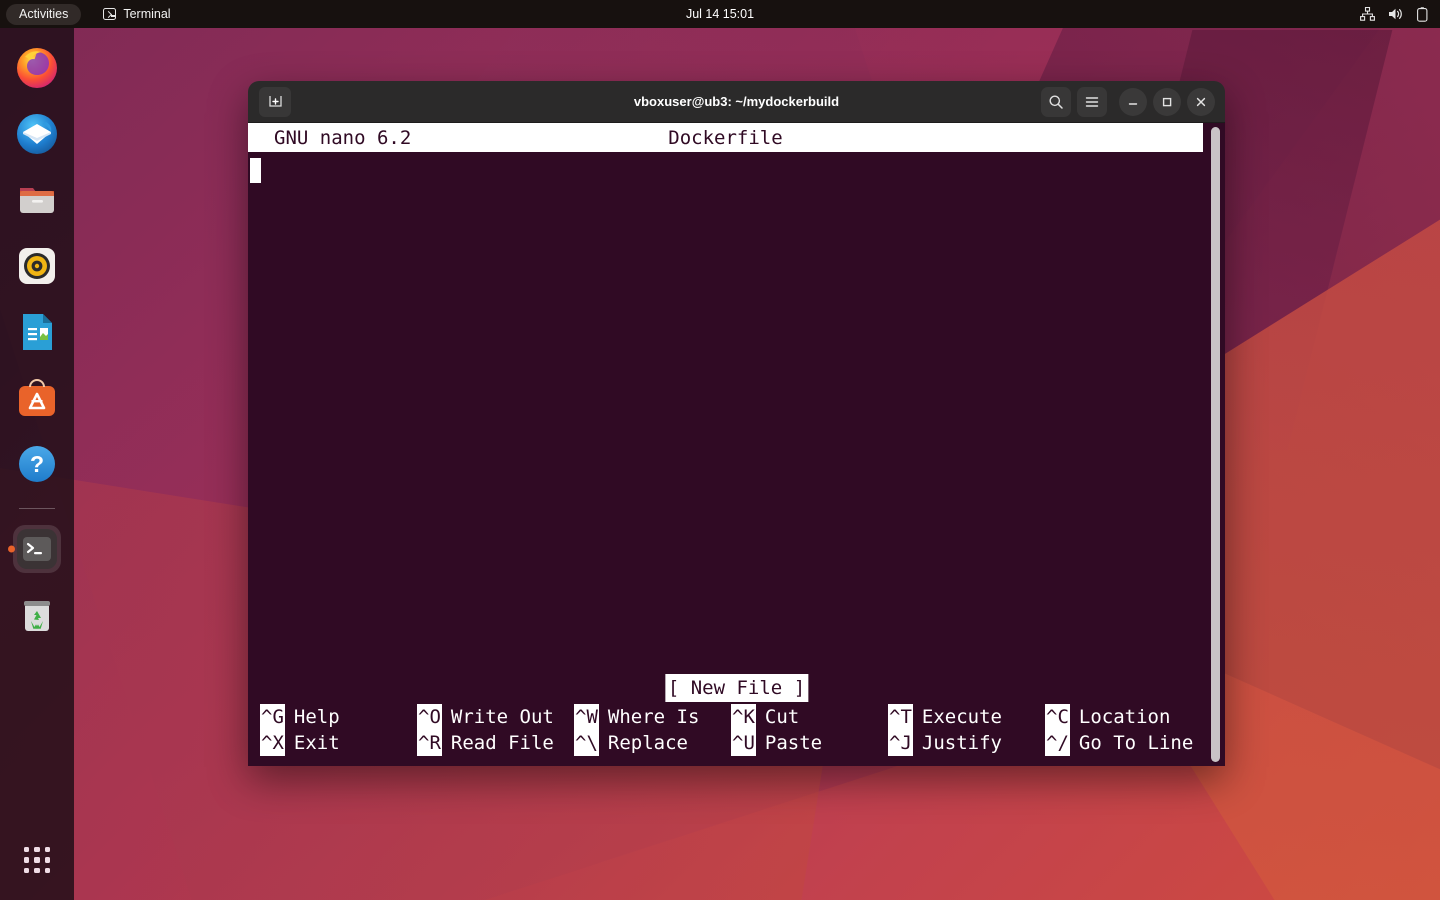 The height and width of the screenshot is (900, 1440). Describe the element at coordinates (1422, 14) in the screenshot. I see `battery-icon` at that location.